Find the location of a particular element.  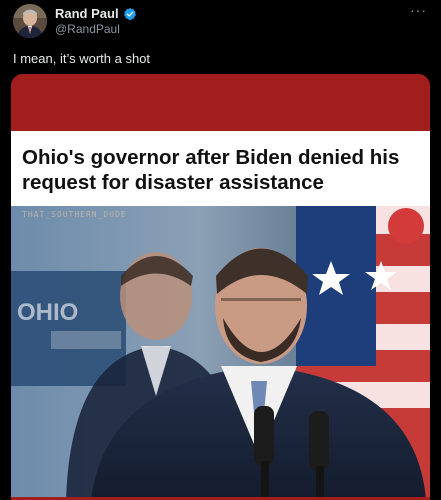

podium-sign-text: OHIO is located at coordinates (47, 312).